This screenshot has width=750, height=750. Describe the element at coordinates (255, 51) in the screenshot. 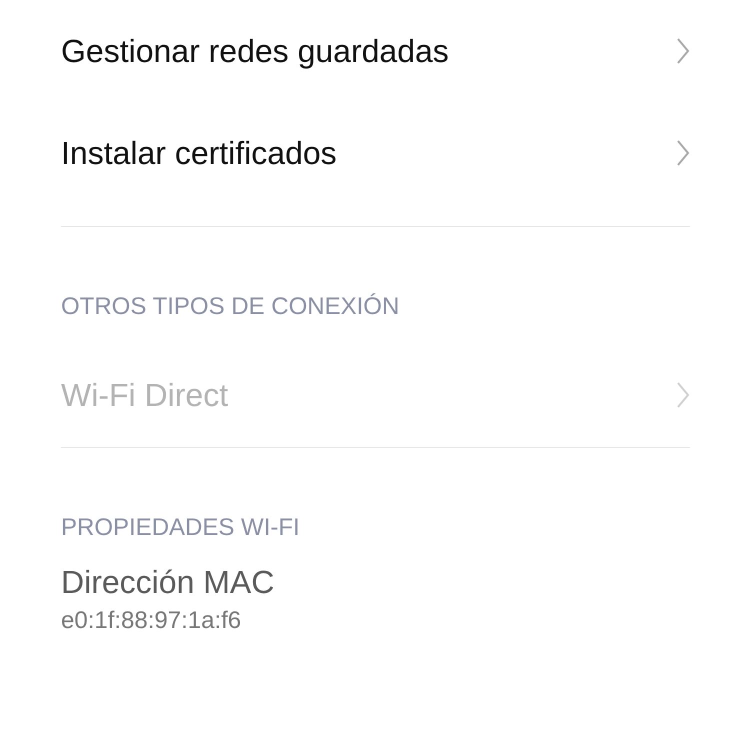

I see `row-title: Gestionar redes guardadas` at that location.